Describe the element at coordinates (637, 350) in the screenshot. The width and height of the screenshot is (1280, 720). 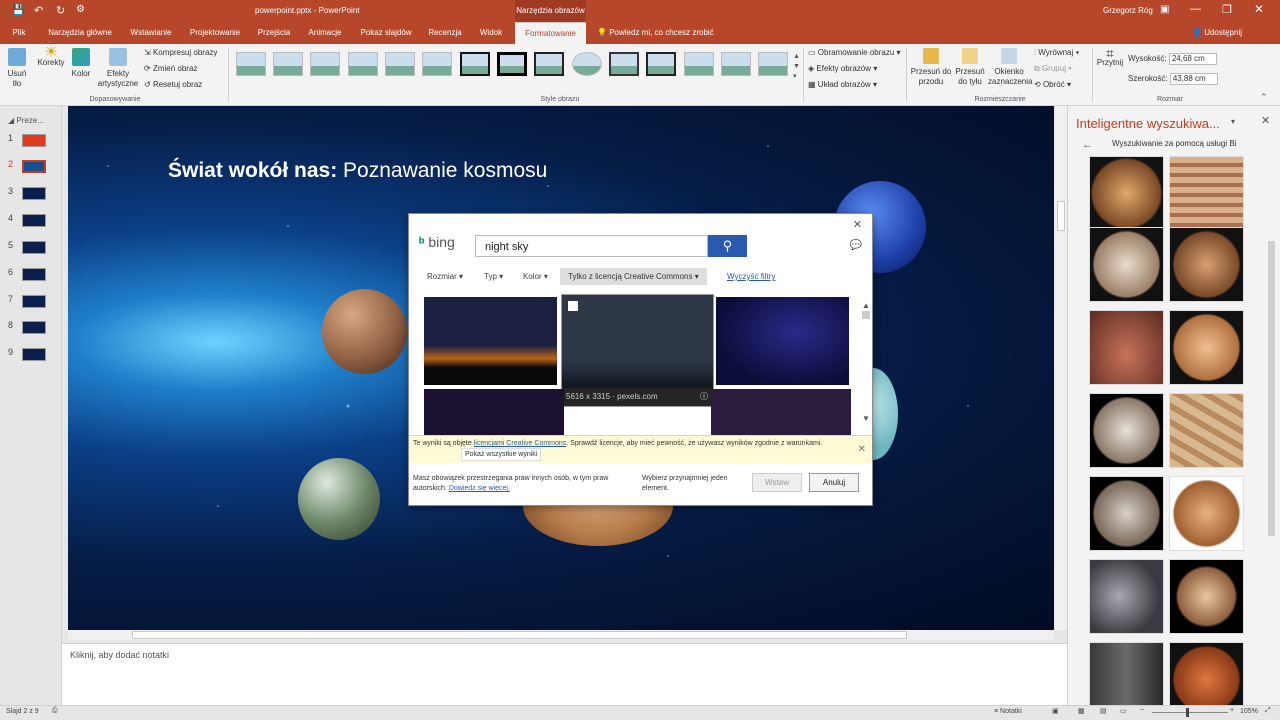
I see `result-image-hovered: 5616 x 3315 · pexels.com ⓘ` at that location.